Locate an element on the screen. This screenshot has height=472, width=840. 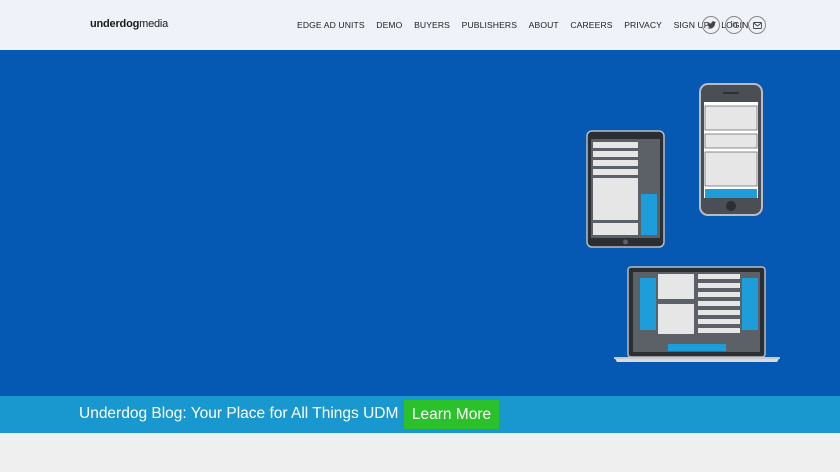
twitter-button is located at coordinates (711, 25).